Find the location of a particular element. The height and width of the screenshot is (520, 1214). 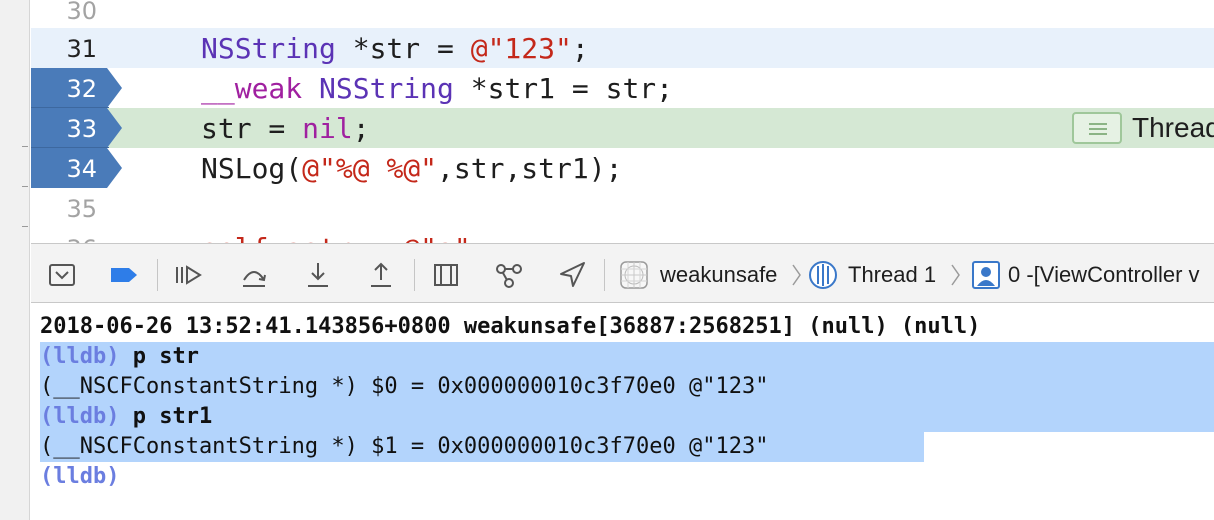

breakpoints-toggle-icon is located at coordinates (124, 275).